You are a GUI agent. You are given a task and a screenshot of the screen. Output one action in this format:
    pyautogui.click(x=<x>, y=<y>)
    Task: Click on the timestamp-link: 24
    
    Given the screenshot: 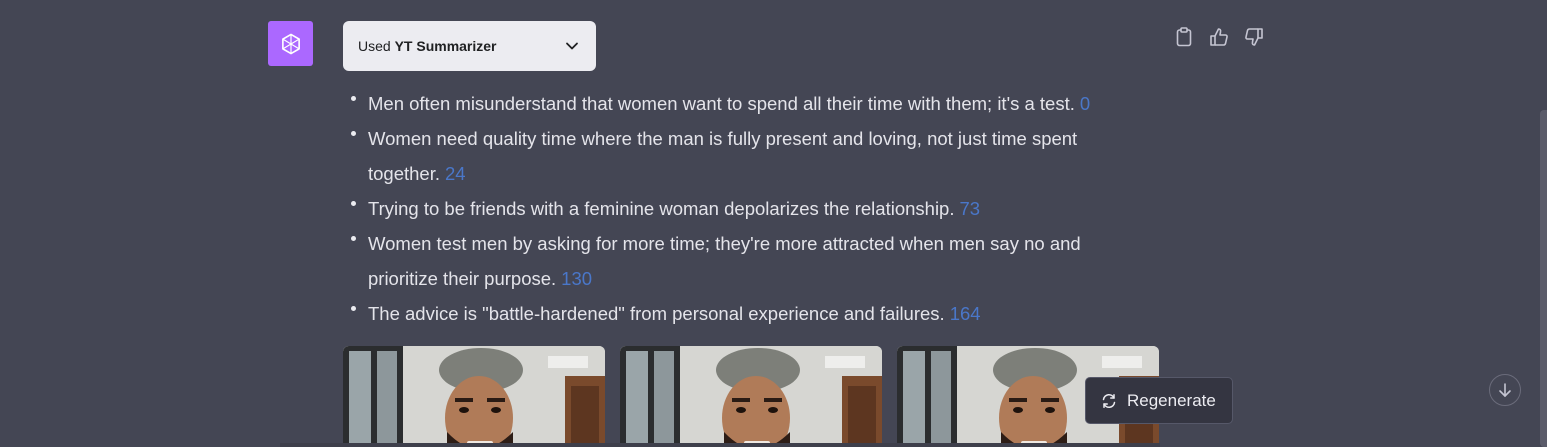 What is the action you would take?
    pyautogui.click(x=455, y=173)
    